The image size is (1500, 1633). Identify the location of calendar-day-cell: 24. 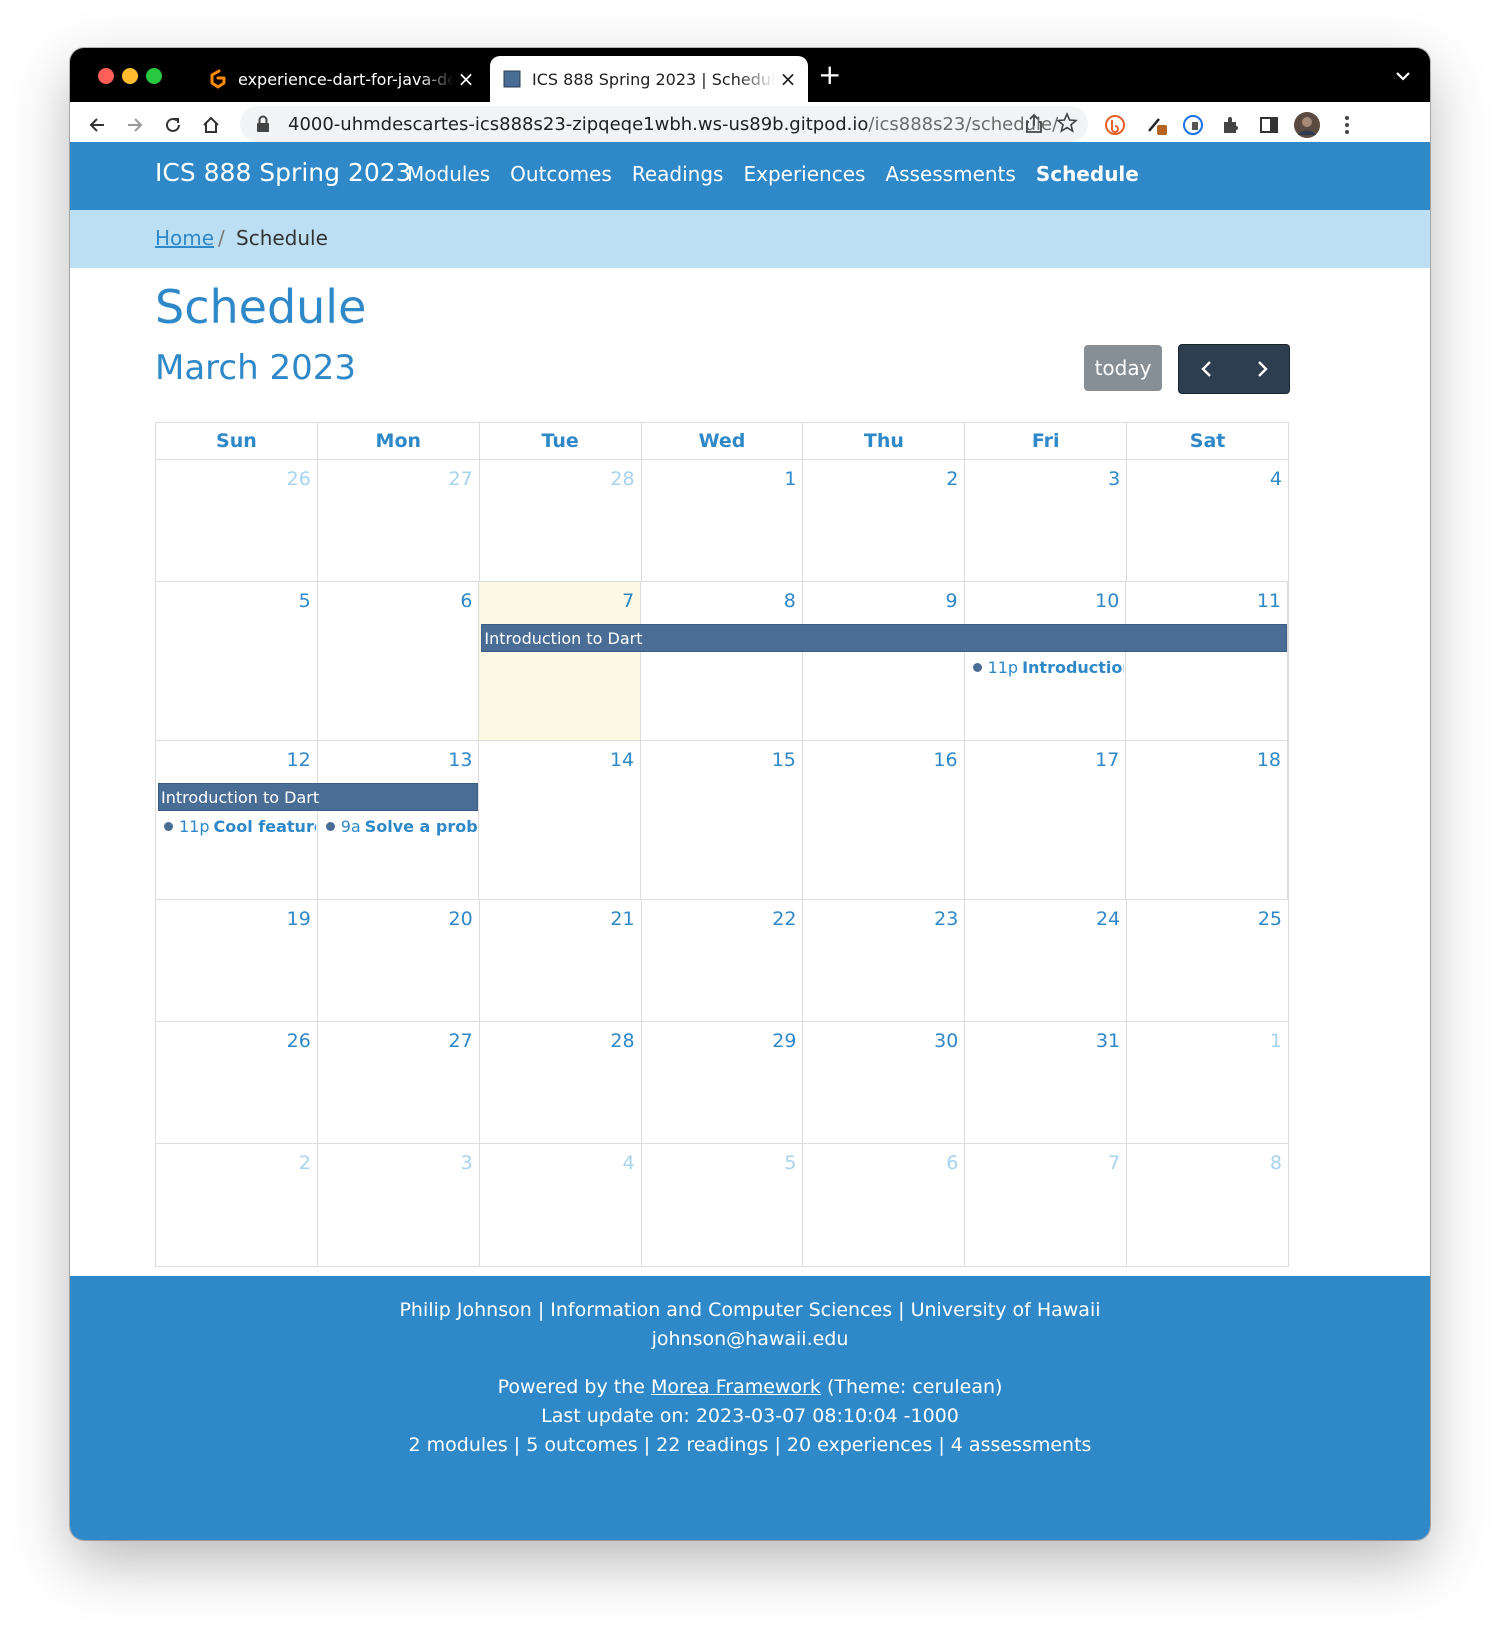
(1046, 960).